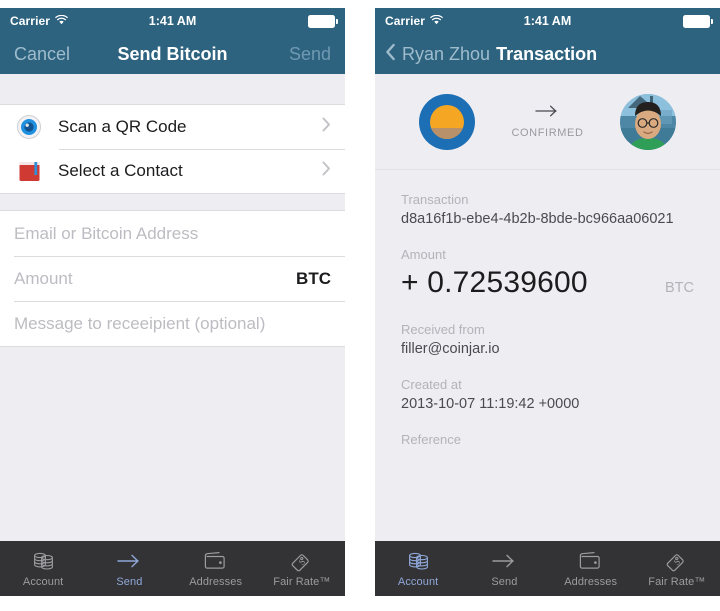 Image resolution: width=720 pixels, height=611 pixels. I want to click on field-label: Received from, so click(443, 329).